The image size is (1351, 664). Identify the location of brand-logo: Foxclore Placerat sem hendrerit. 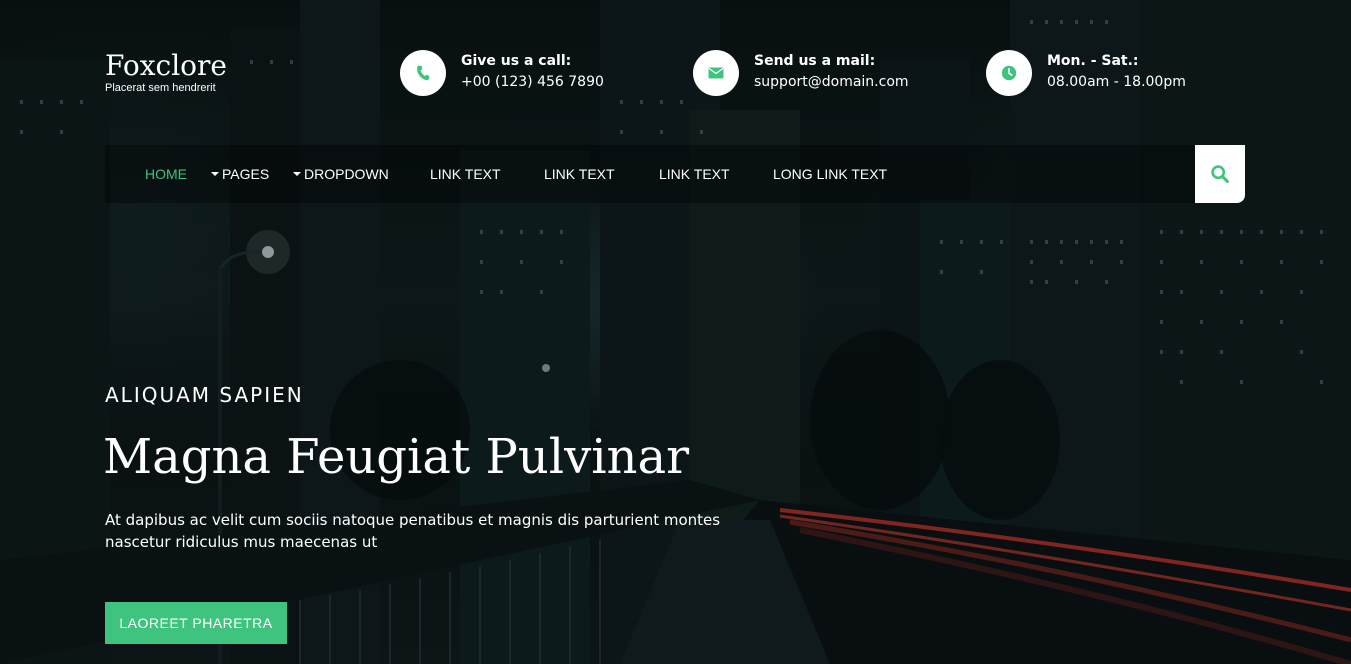
(166, 72).